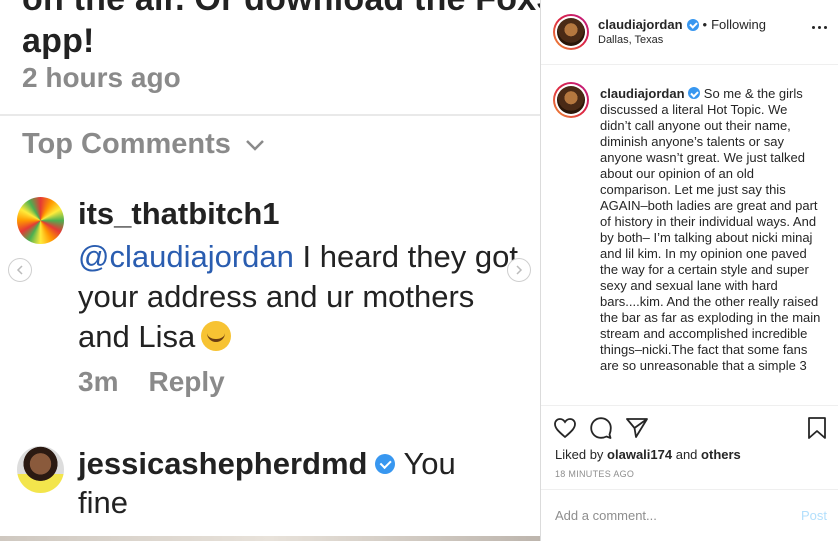 Image resolution: width=838 pixels, height=541 pixels. I want to click on comment-time: 3m, so click(98, 381).